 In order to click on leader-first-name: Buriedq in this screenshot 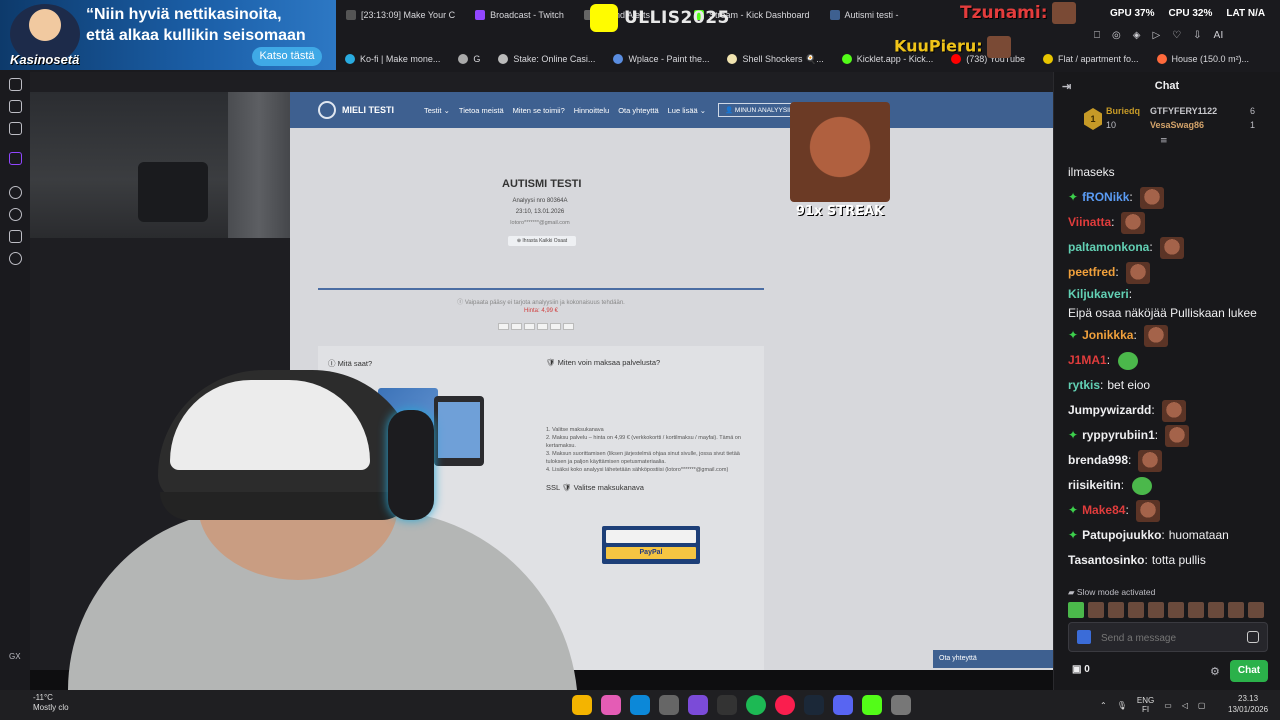, I will do `click(1123, 111)`.